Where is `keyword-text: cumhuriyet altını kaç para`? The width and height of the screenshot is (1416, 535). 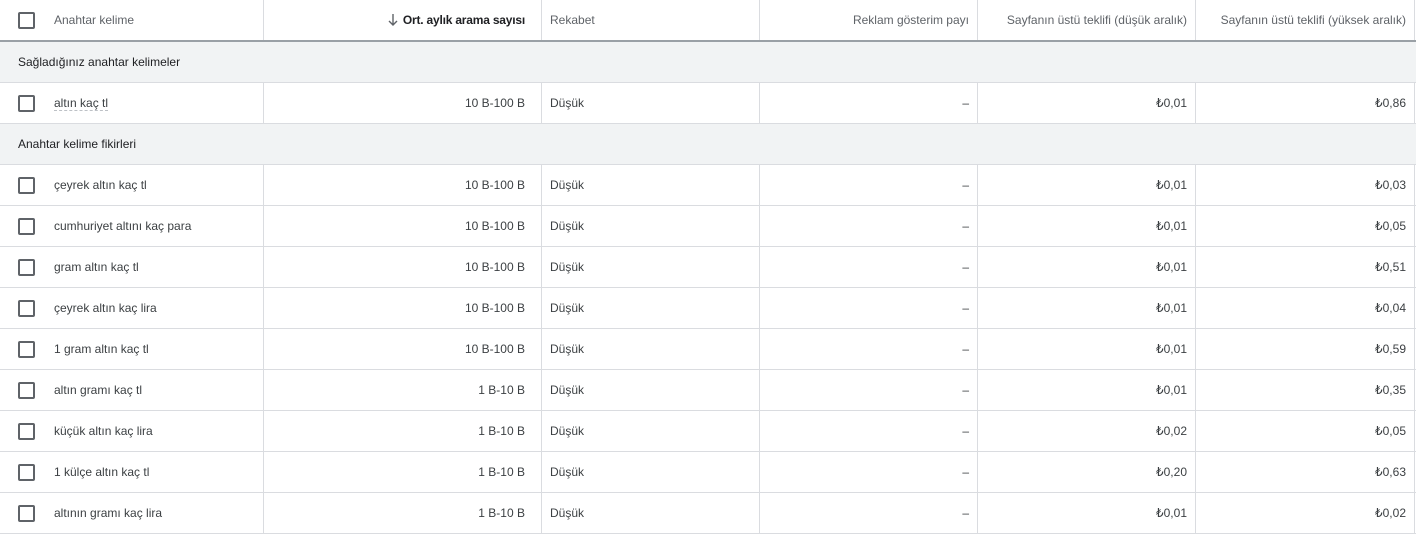 keyword-text: cumhuriyet altını kaç para is located at coordinates (122, 226).